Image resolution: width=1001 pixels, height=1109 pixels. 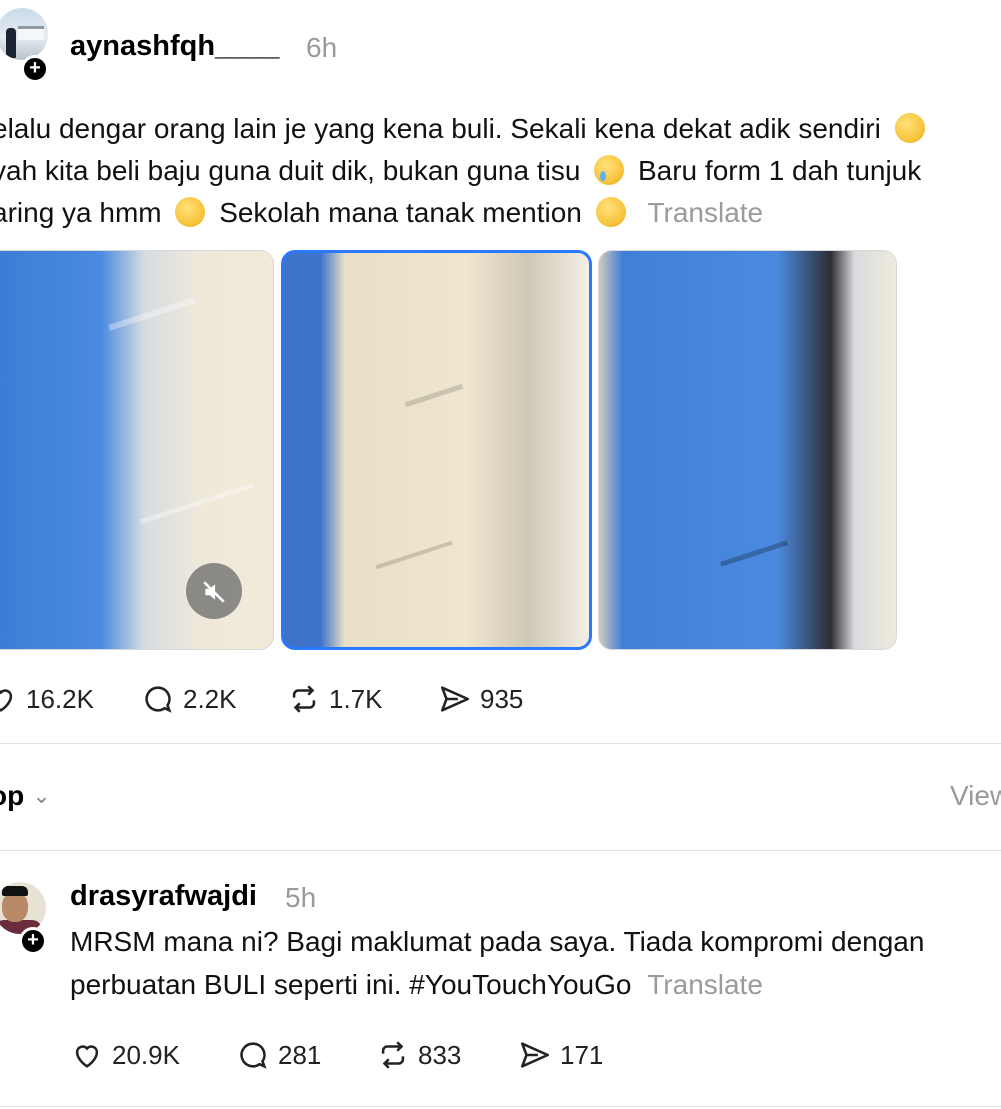 What do you see at coordinates (146, 1054) in the screenshot?
I see `like-count: 20.9K` at bounding box center [146, 1054].